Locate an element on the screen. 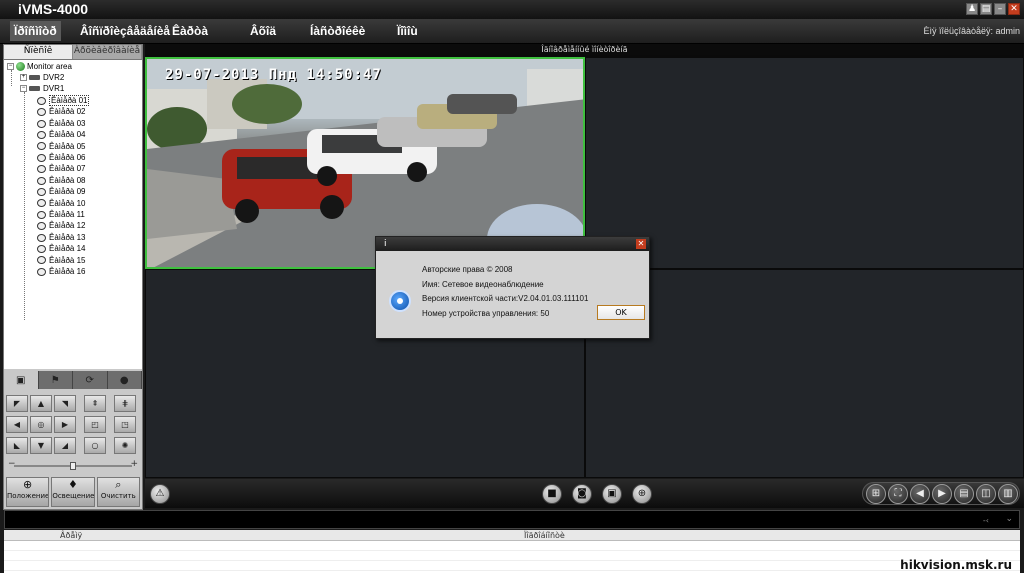  zoom-out-button: ⋕ is located at coordinates (125, 403).